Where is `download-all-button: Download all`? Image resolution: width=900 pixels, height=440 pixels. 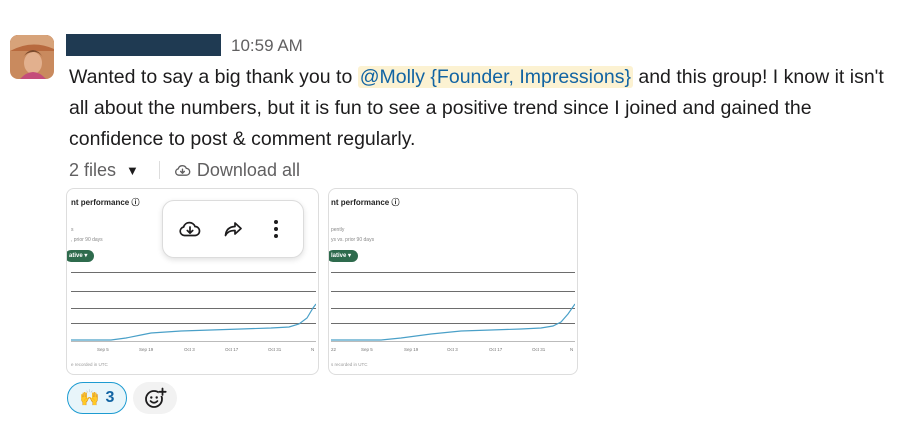
download-all-button: Download all is located at coordinates (237, 170).